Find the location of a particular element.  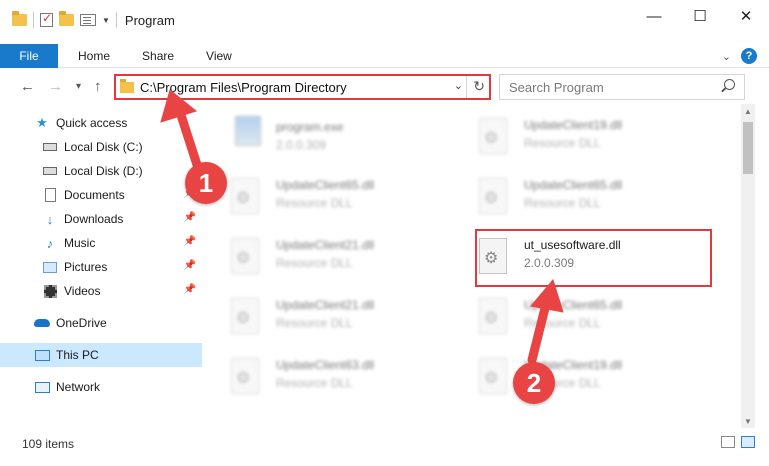

refresh-icon: ↻ is located at coordinates (479, 86).